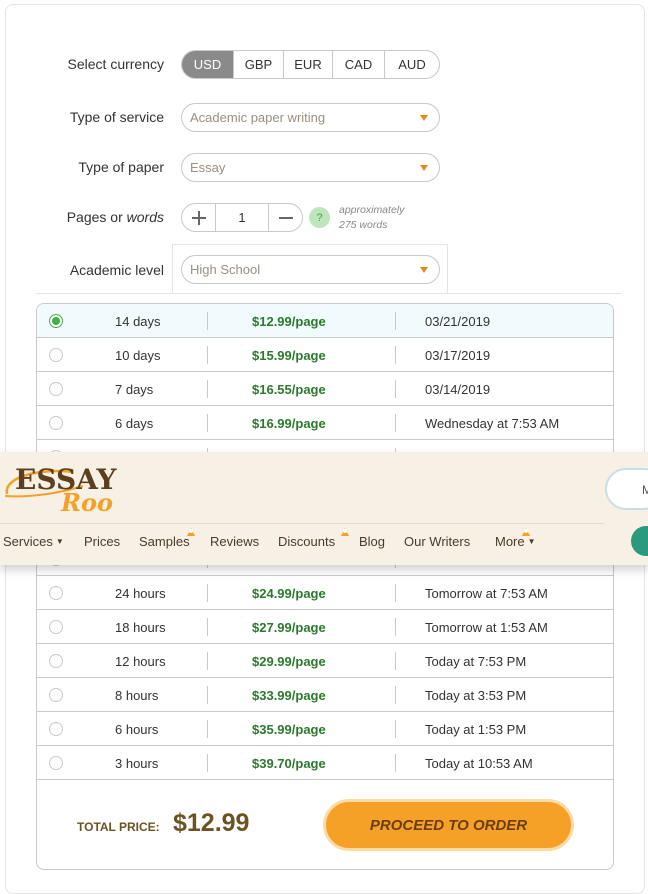  I want to click on nav-item: Prices, so click(102, 541).